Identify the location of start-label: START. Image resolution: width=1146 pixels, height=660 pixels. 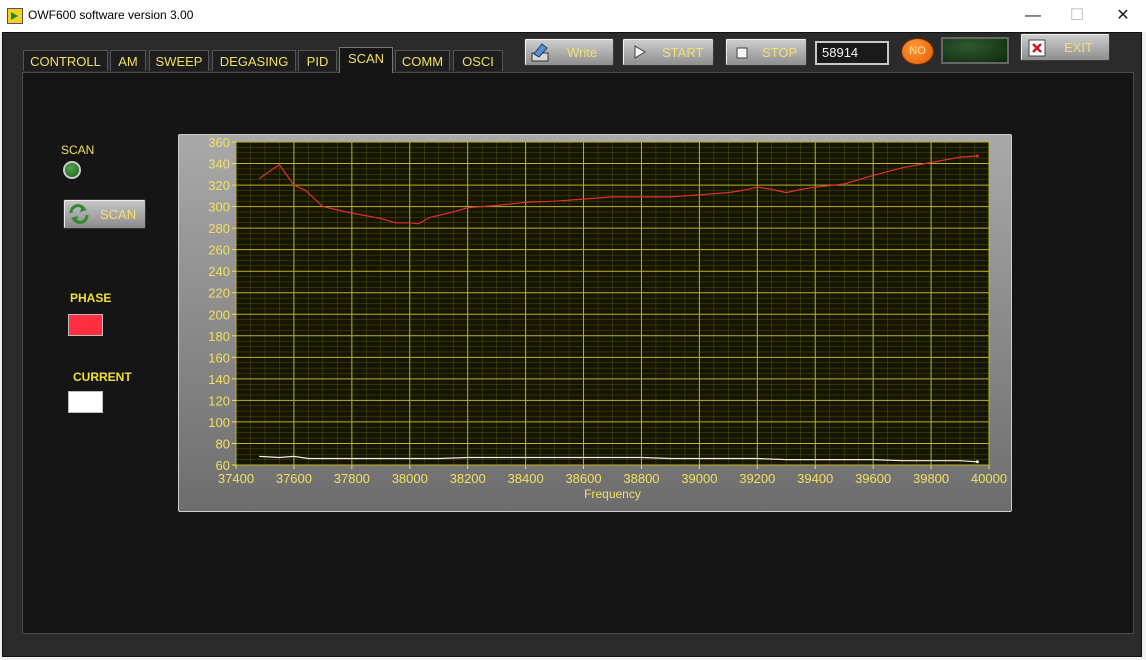
(683, 52).